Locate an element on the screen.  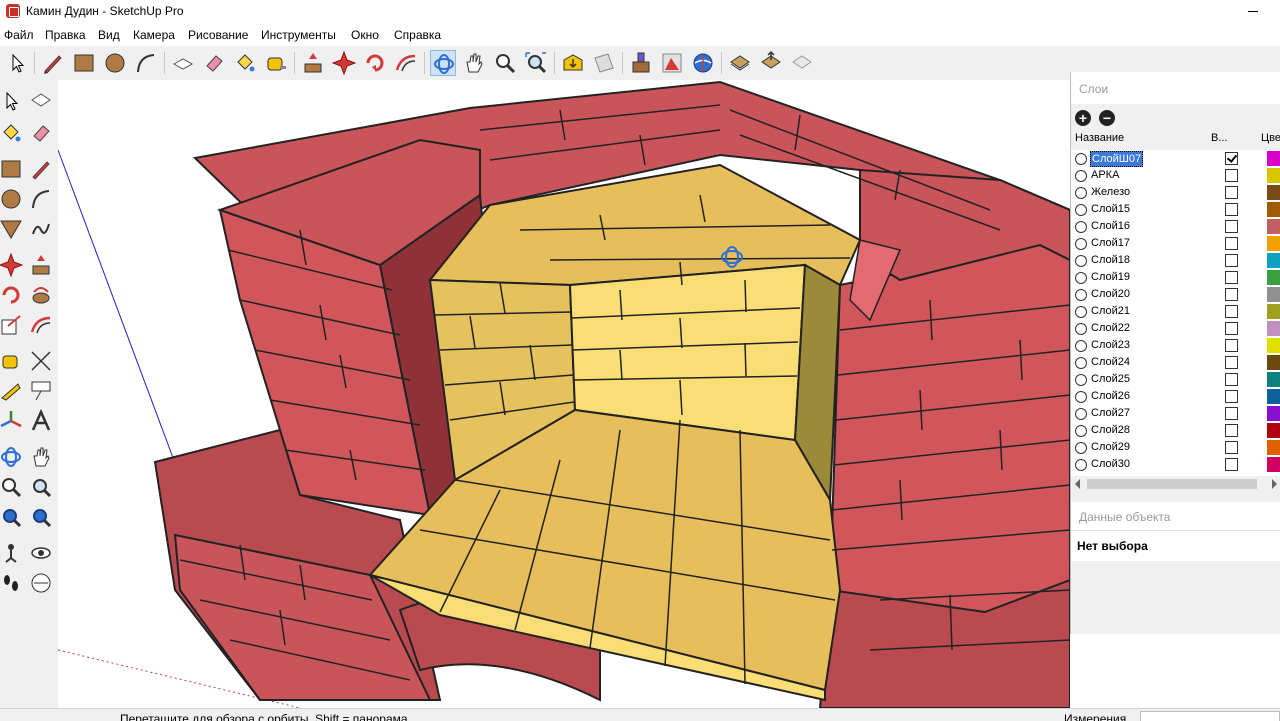
scroll-right-icon is located at coordinates (1274, 484).